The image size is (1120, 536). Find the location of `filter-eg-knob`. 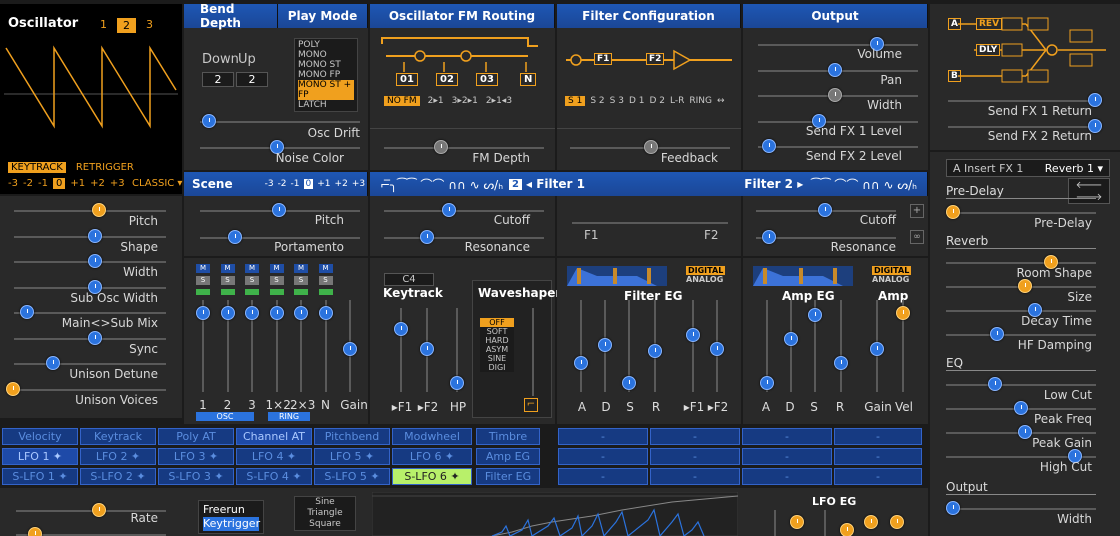

filter-eg-knob is located at coordinates (693, 335).